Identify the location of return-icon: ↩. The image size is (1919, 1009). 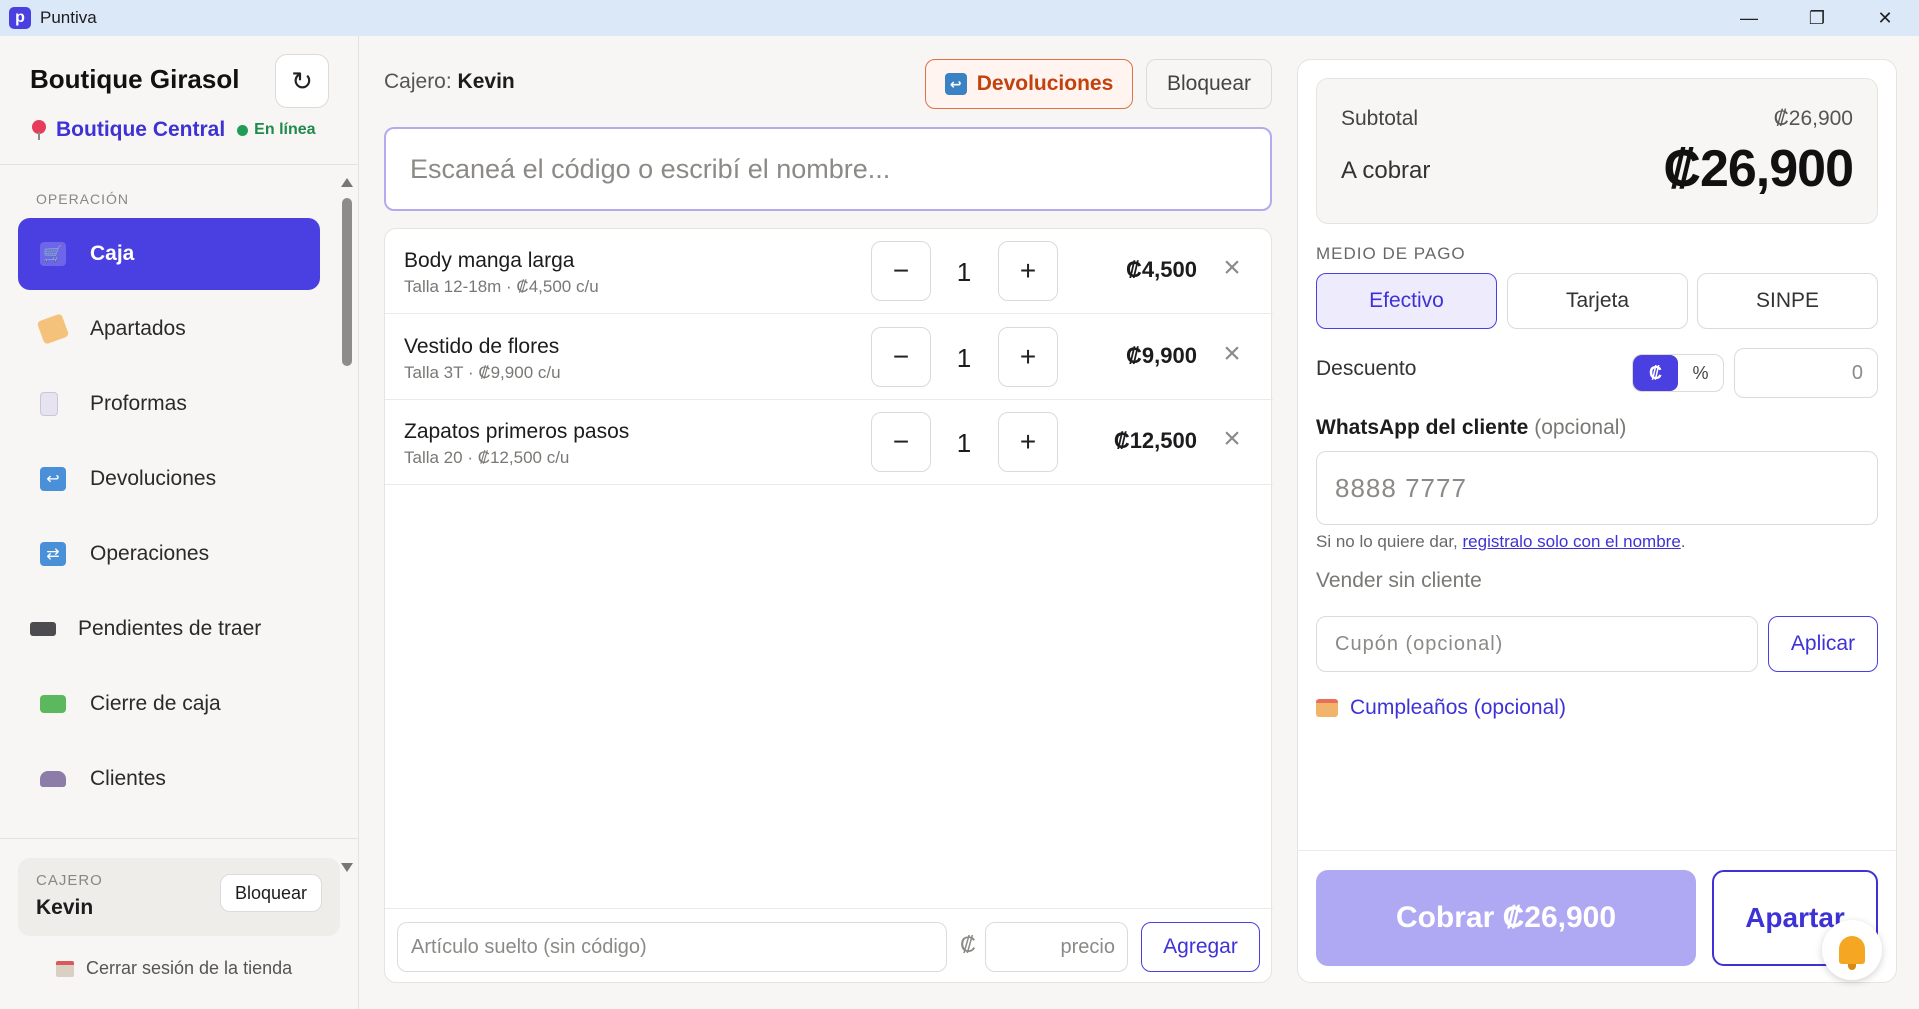
(53, 479).